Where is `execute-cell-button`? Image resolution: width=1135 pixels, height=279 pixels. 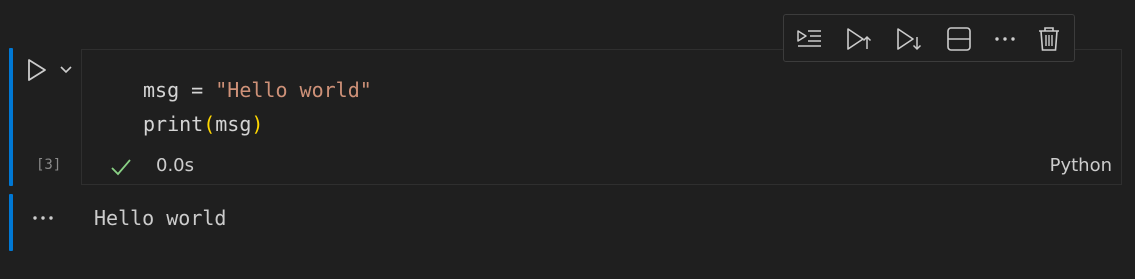
execute-cell-button is located at coordinates (37, 70).